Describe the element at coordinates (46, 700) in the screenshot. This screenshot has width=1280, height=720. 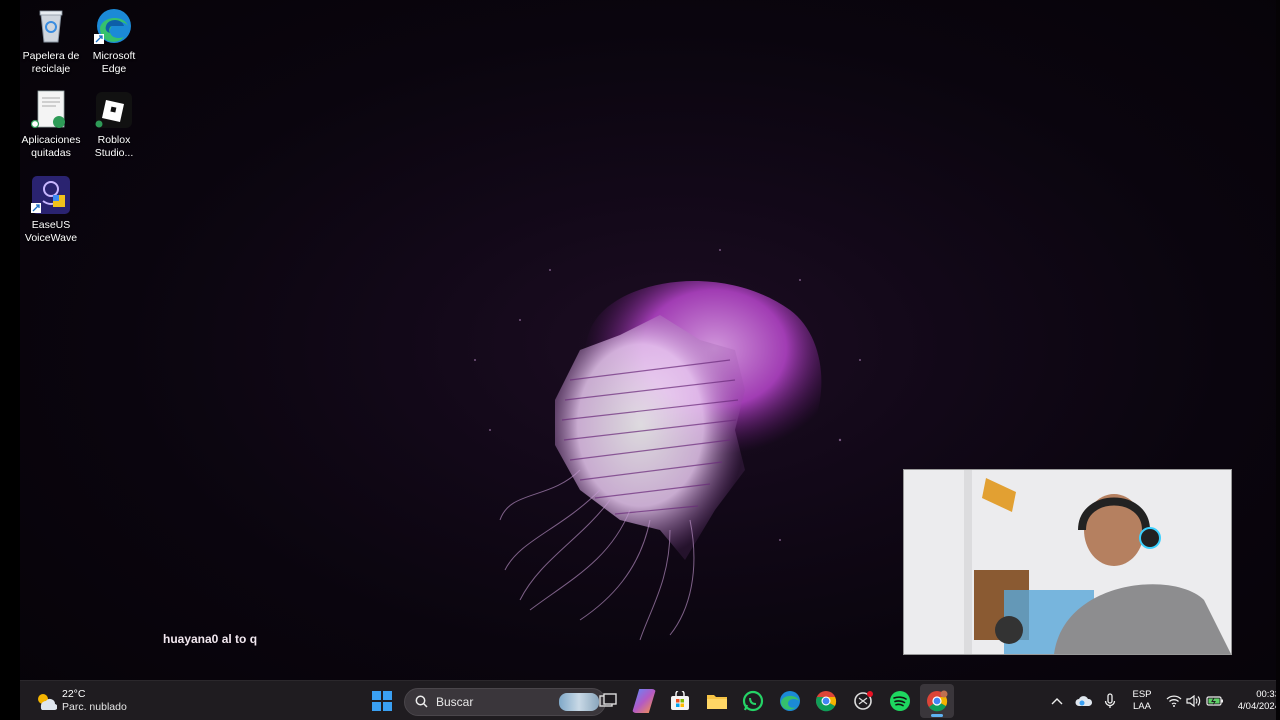
I see `weather-icon` at that location.